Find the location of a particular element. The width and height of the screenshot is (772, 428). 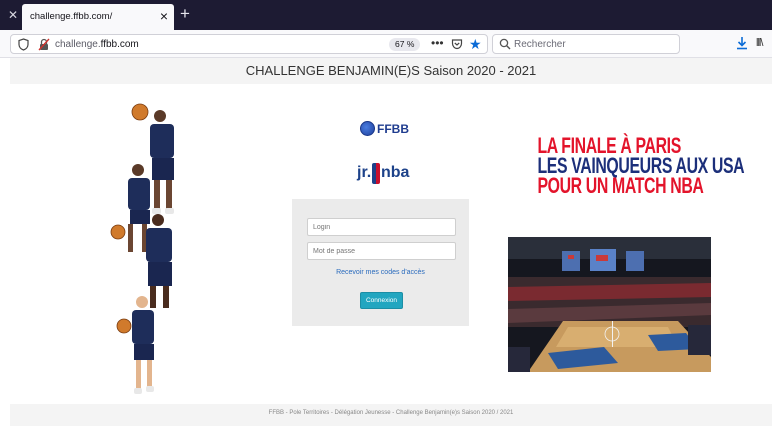

star-icon: ★ is located at coordinates (475, 44).